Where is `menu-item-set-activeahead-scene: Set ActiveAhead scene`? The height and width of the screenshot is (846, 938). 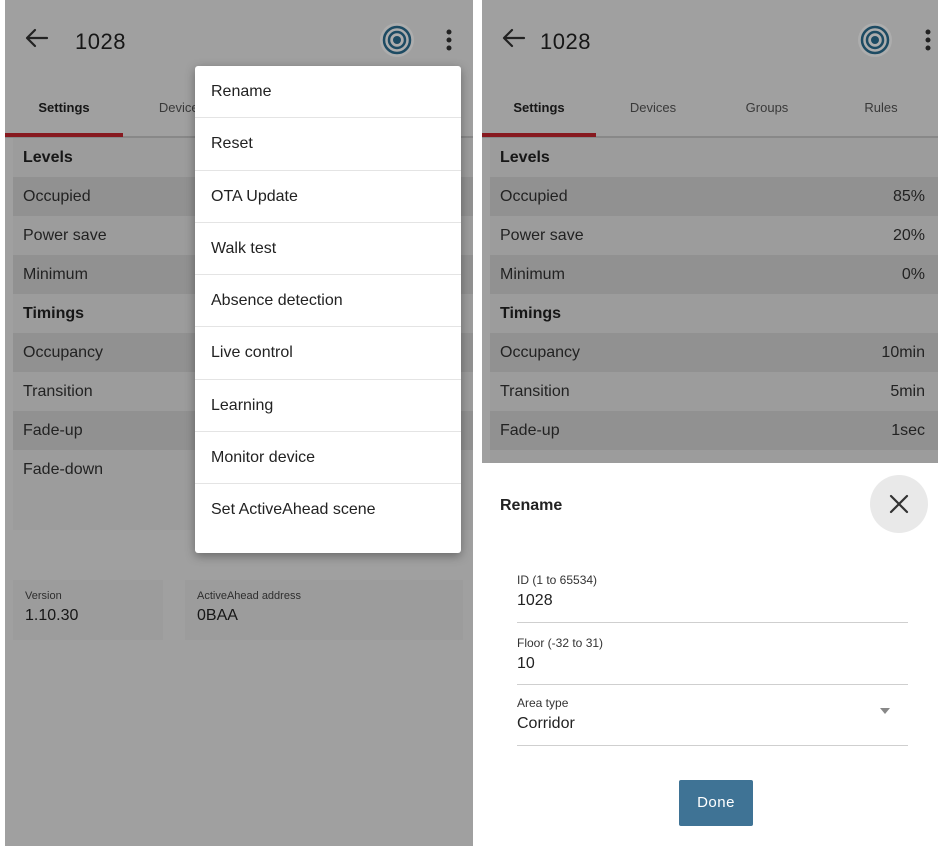
menu-item-set-activeahead-scene: Set ActiveAhead scene is located at coordinates (328, 510).